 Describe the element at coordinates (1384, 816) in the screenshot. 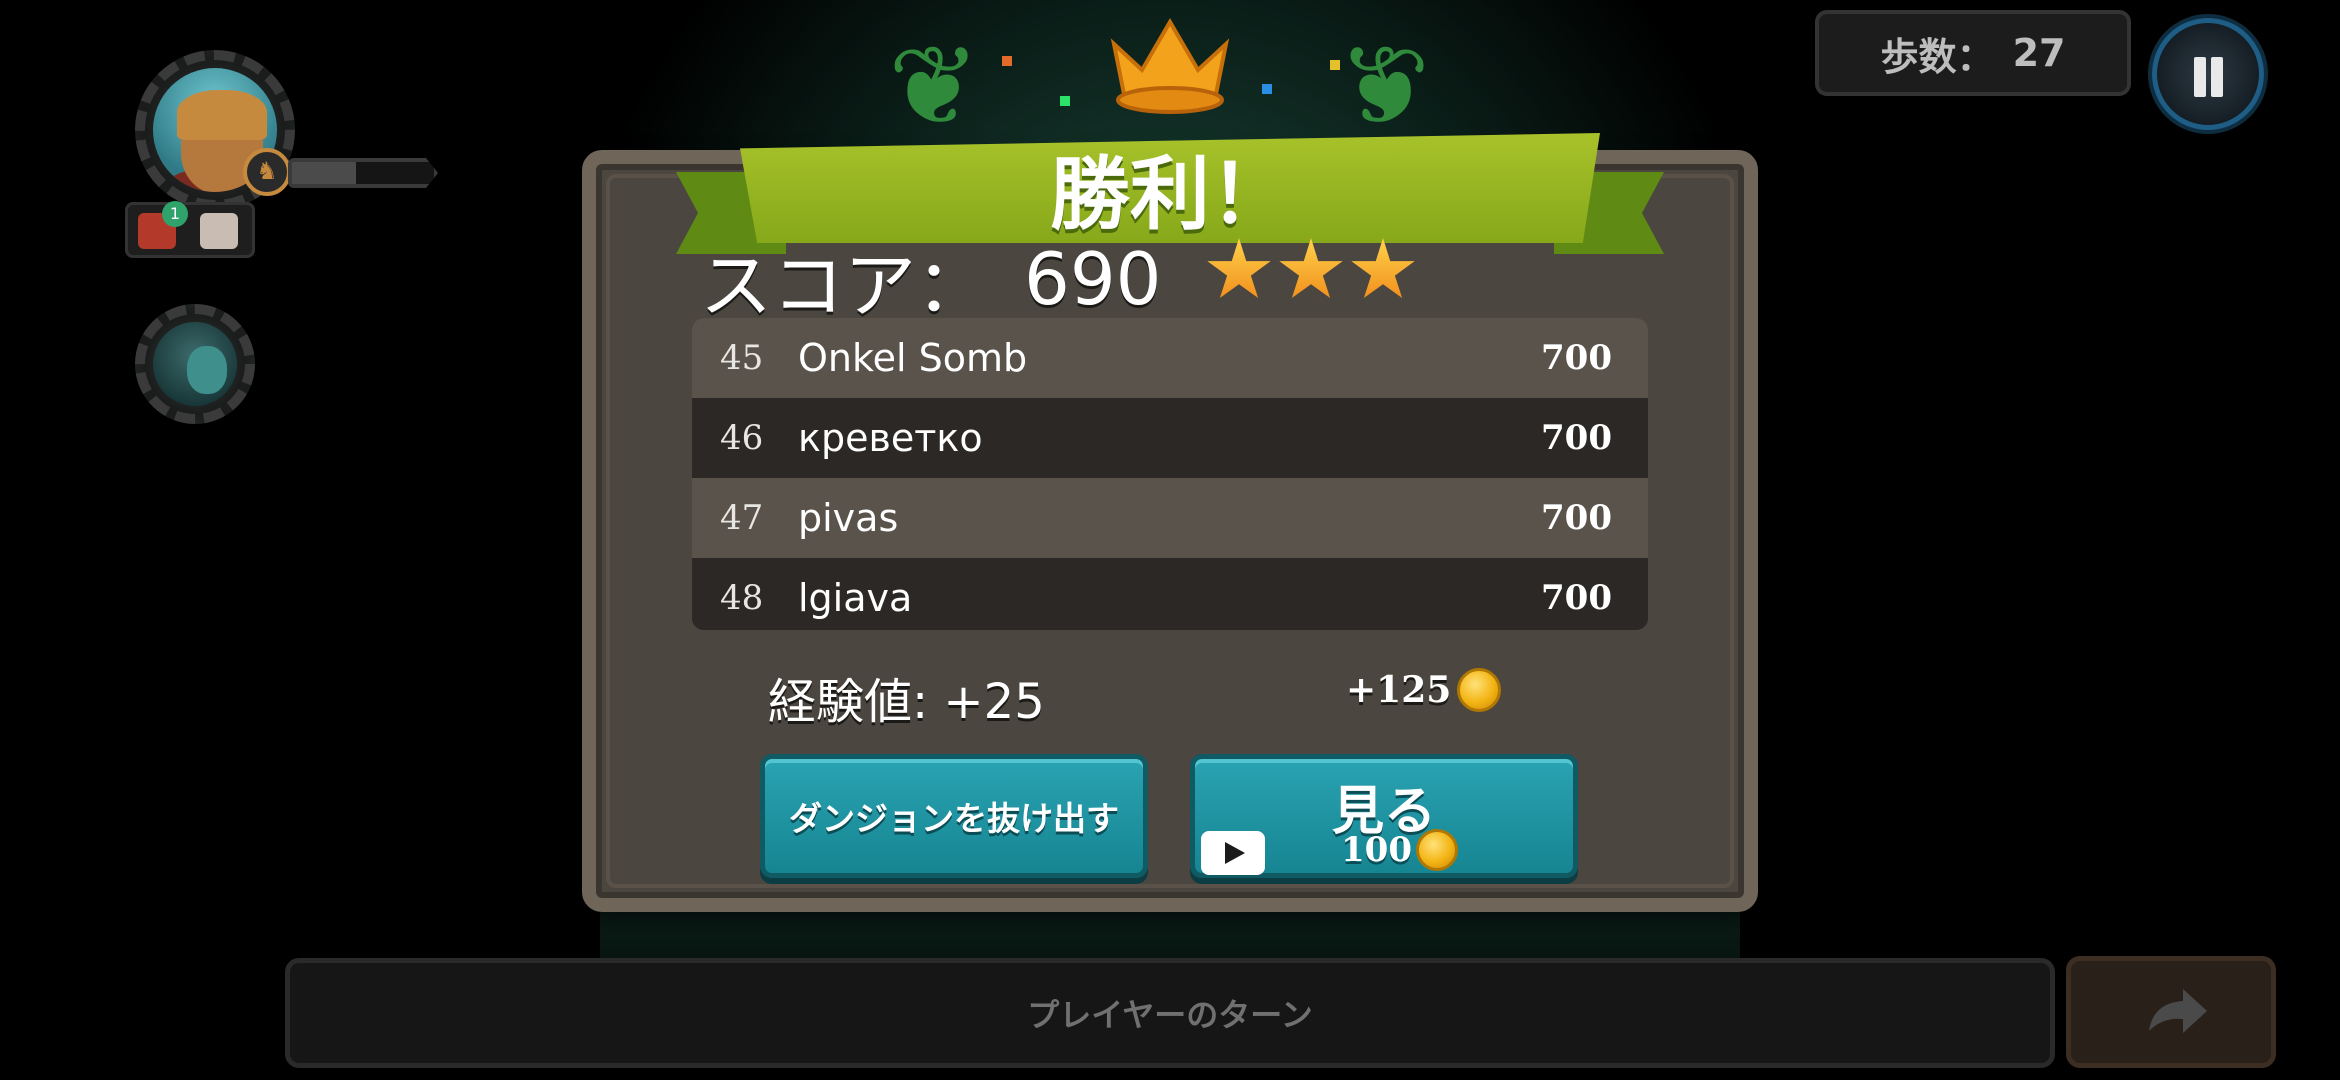

I see `watch-ad-button: 見る 100` at that location.